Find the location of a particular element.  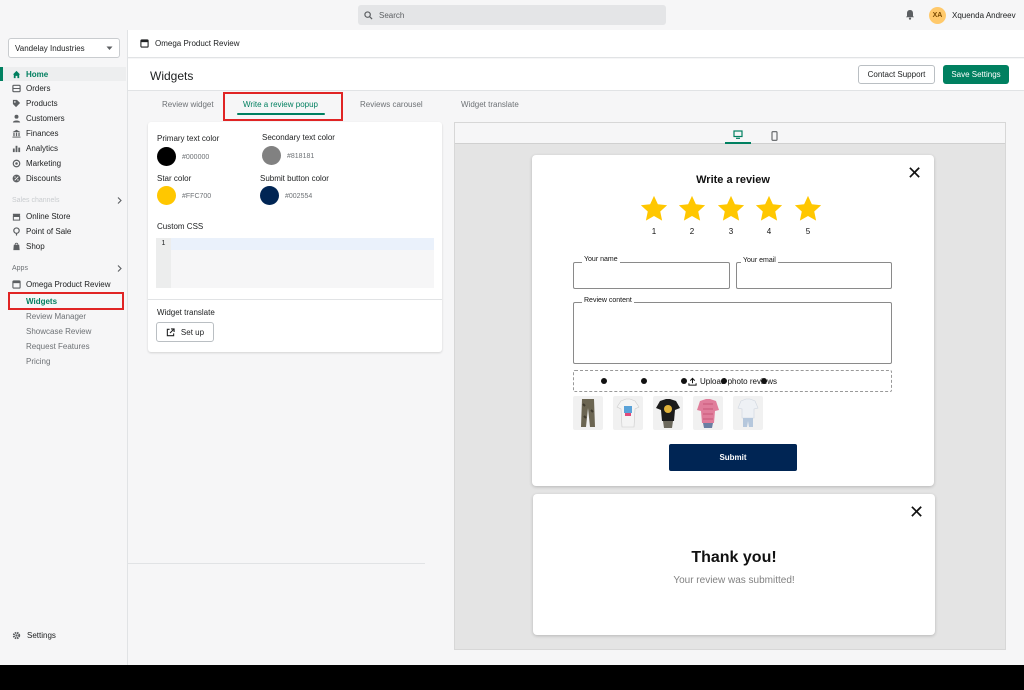

discount-icon is located at coordinates (16, 178).